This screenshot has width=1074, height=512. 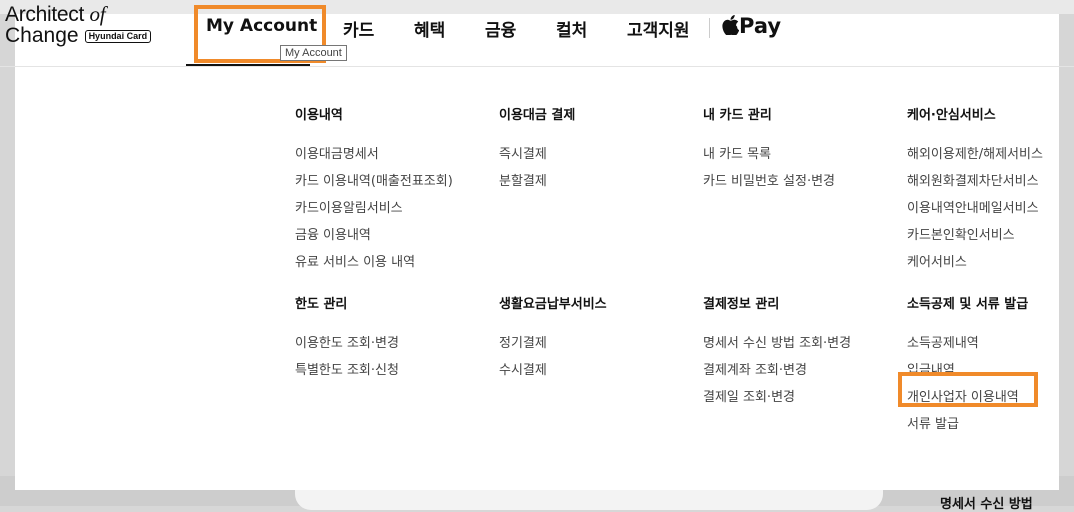 What do you see at coordinates (777, 370) in the screenshot?
I see `menu-link: 결제계좌 조회·변경` at bounding box center [777, 370].